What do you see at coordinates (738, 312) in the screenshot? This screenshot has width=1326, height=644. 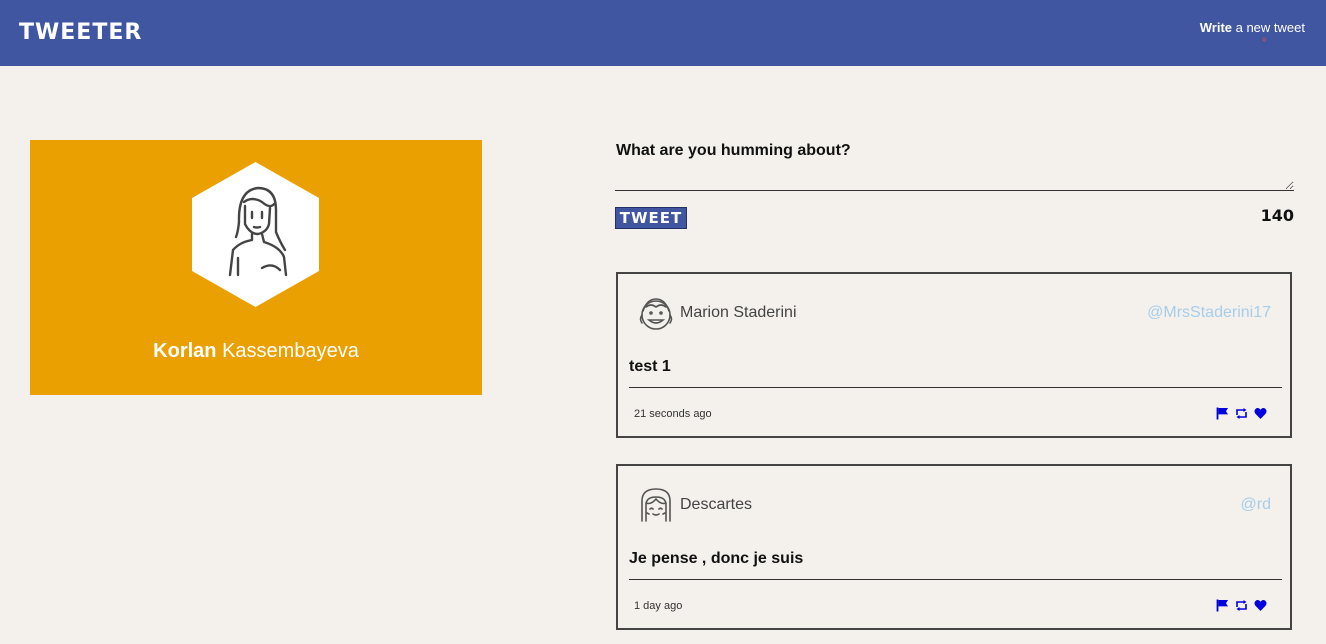 I see `tweet-author-name: Marion Staderini` at bounding box center [738, 312].